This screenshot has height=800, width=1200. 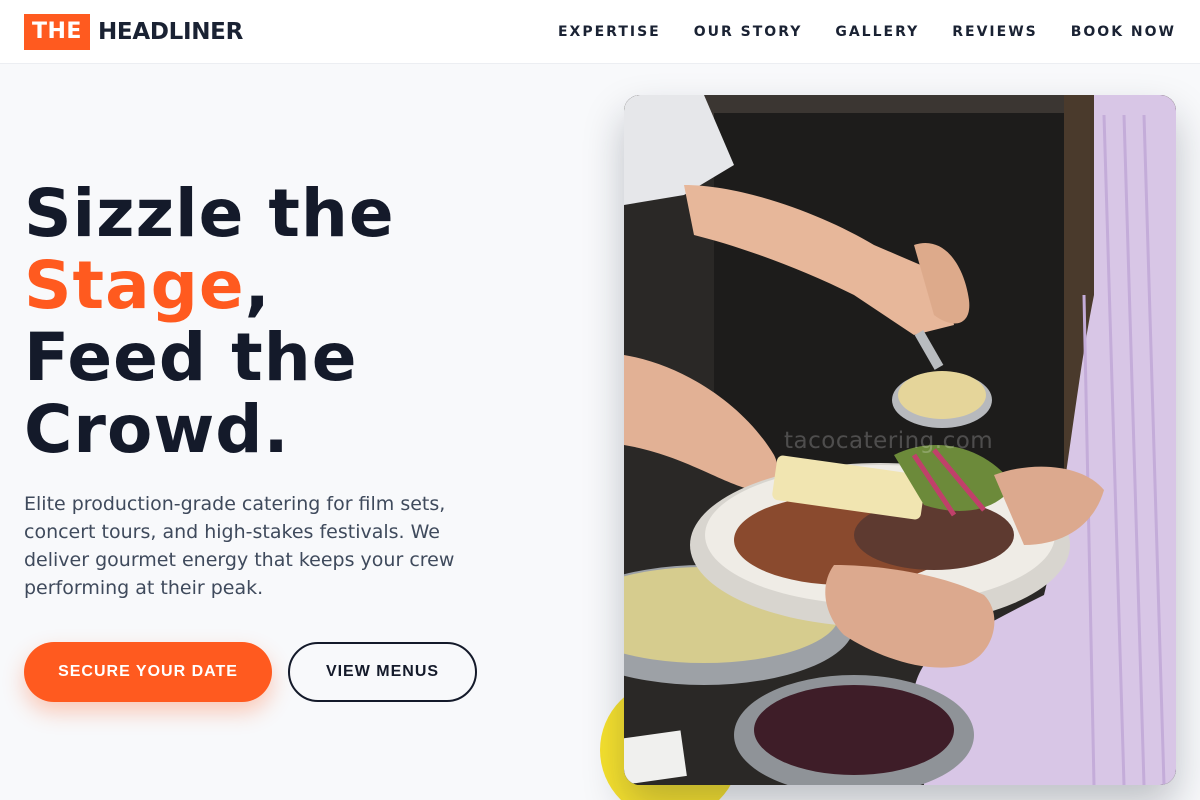 I want to click on hero-title-line-4: Crowd., so click(x=157, y=429).